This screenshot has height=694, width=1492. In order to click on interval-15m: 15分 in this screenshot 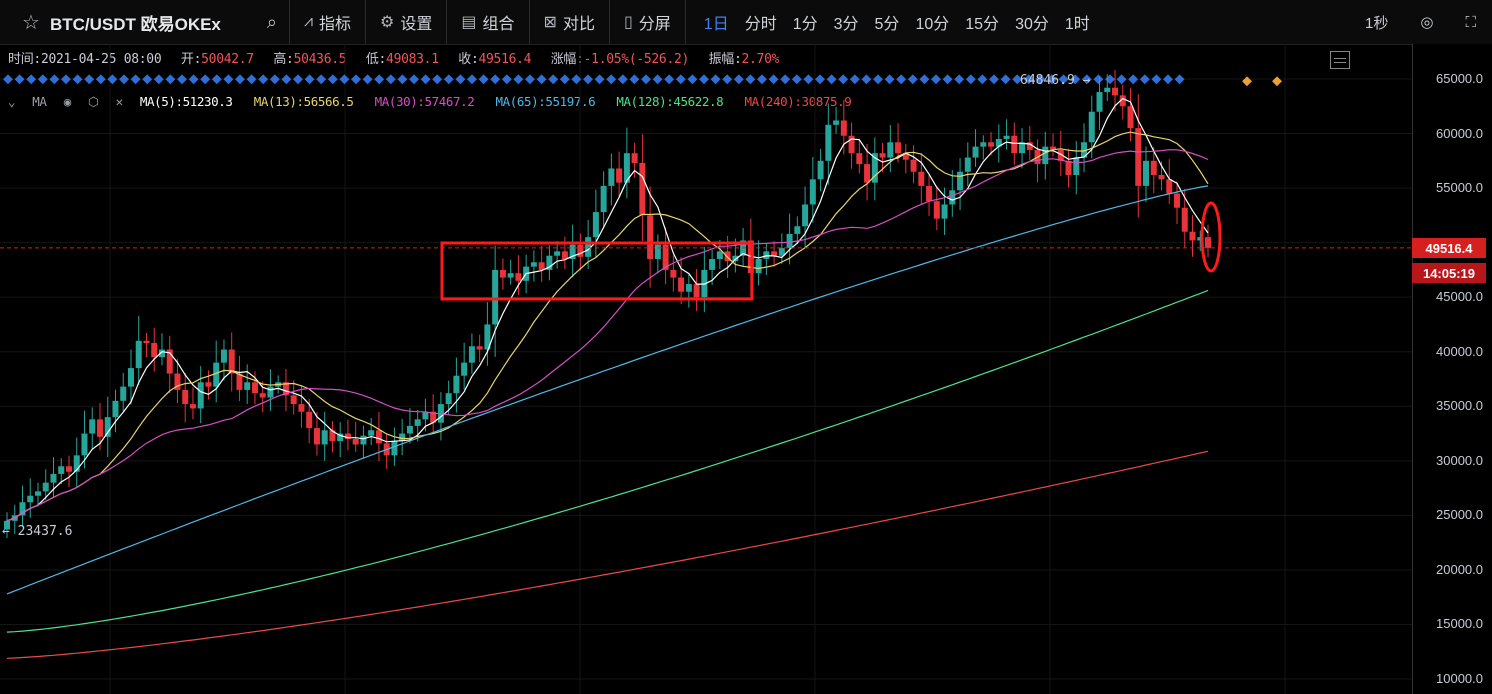, I will do `click(982, 22)`.